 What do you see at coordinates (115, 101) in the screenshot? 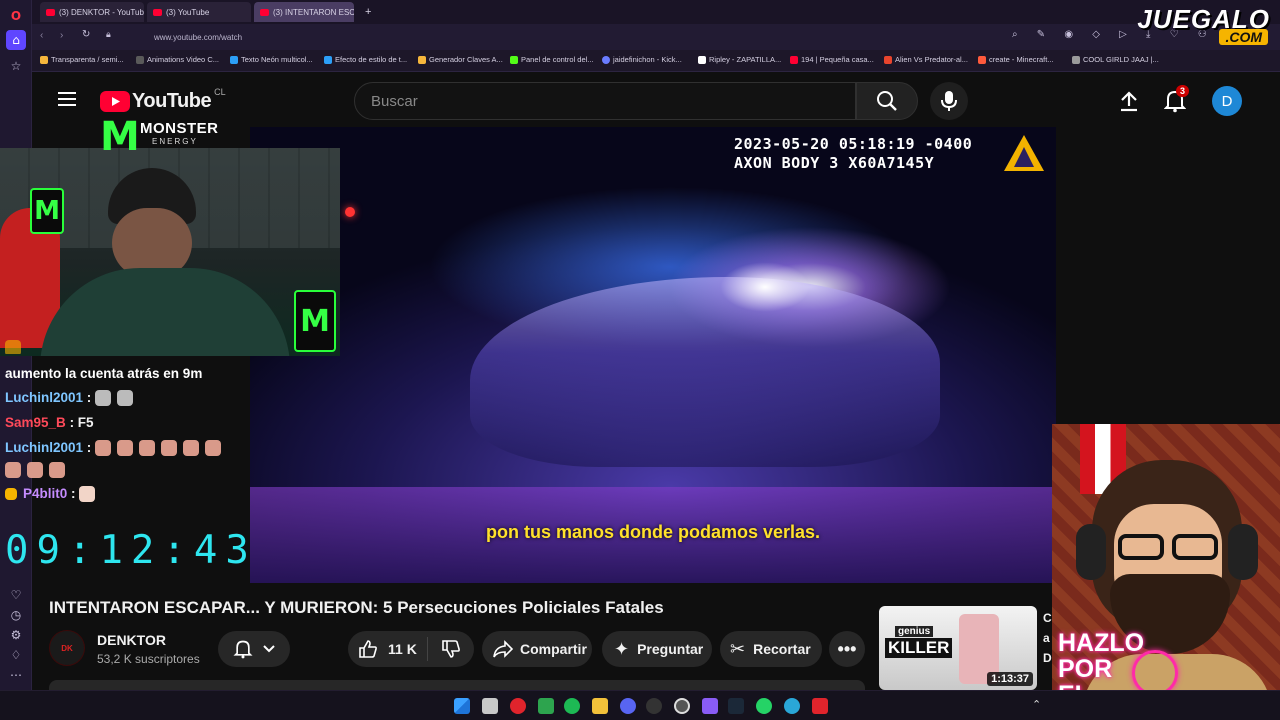
I see `youtube-play-icon` at bounding box center [115, 101].